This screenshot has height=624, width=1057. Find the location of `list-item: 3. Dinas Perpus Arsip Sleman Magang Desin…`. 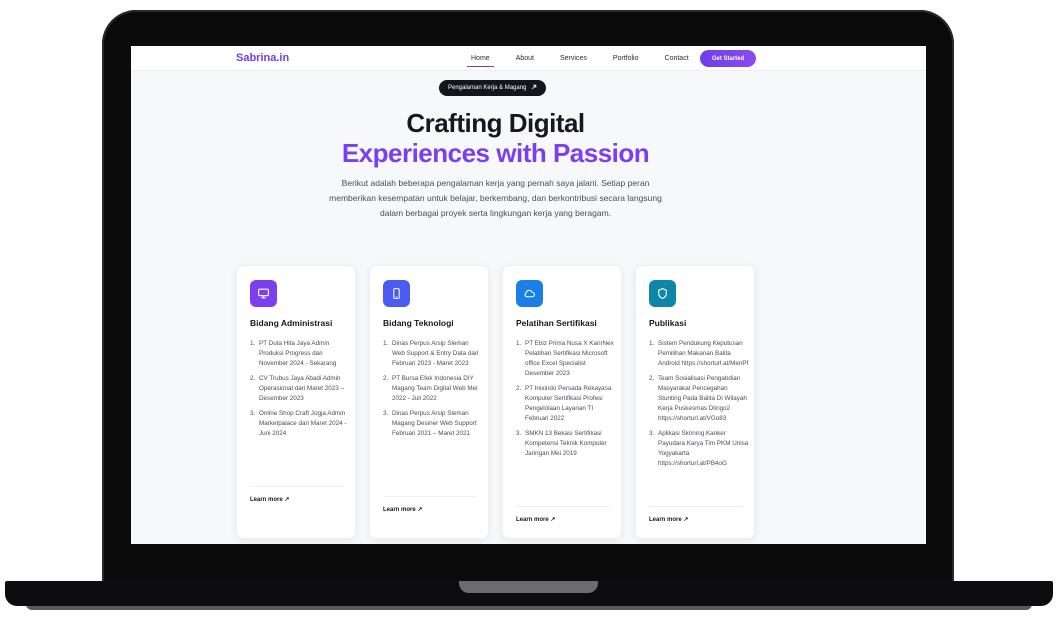

list-item: 3. Dinas Perpus Arsip Sleman Magang Desin… is located at coordinates (430, 423).